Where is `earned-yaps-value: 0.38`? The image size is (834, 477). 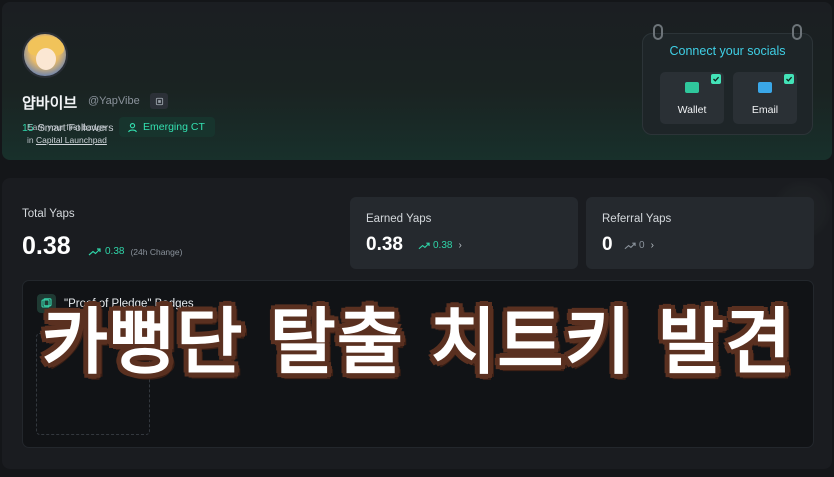 earned-yaps-value: 0.38 is located at coordinates (384, 244).